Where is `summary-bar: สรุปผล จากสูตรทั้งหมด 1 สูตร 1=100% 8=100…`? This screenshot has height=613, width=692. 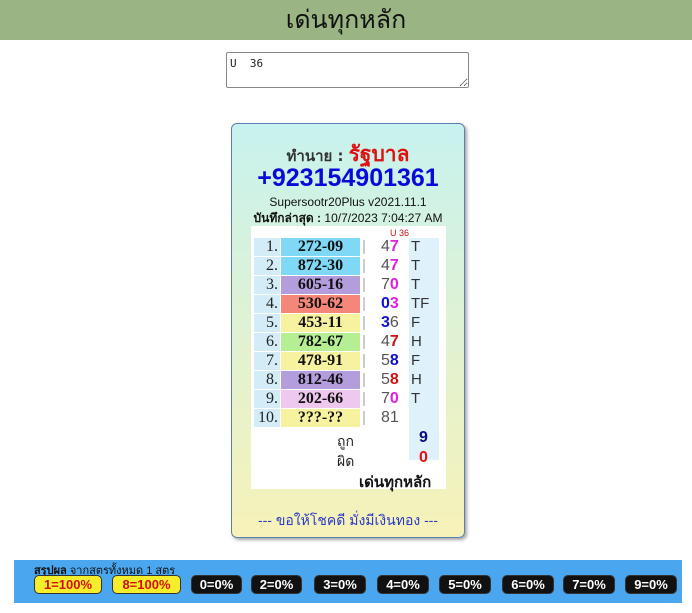
summary-bar: สรุปผล จากสูตรทั้งหมด 1 สูตร 1=100% 8=100… is located at coordinates (348, 581).